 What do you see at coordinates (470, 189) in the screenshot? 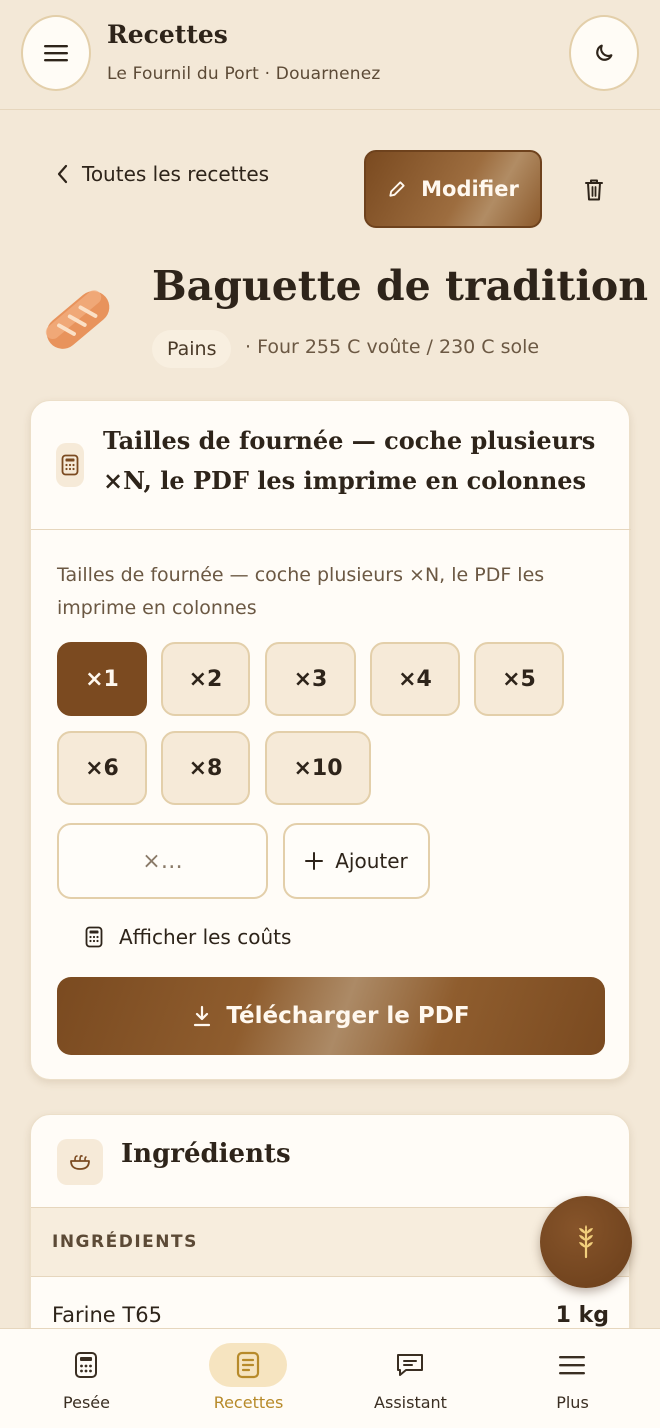
I see `edit-button-label: Modifier` at bounding box center [470, 189].